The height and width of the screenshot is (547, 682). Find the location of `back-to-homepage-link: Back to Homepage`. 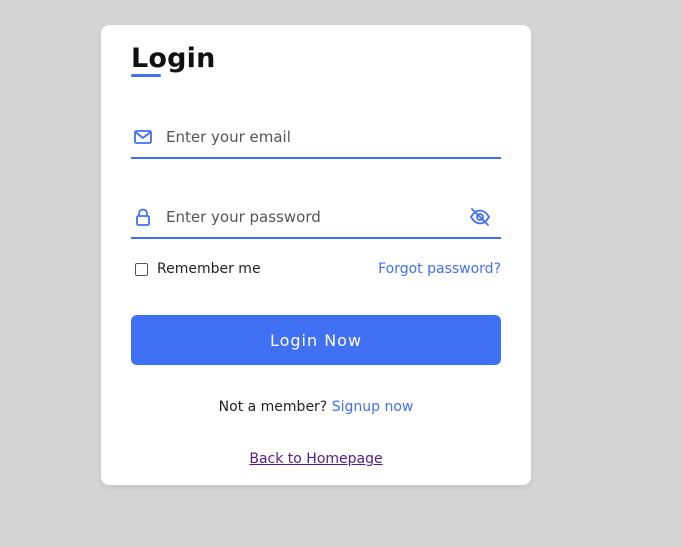

back-to-homepage-link: Back to Homepage is located at coordinates (315, 459).